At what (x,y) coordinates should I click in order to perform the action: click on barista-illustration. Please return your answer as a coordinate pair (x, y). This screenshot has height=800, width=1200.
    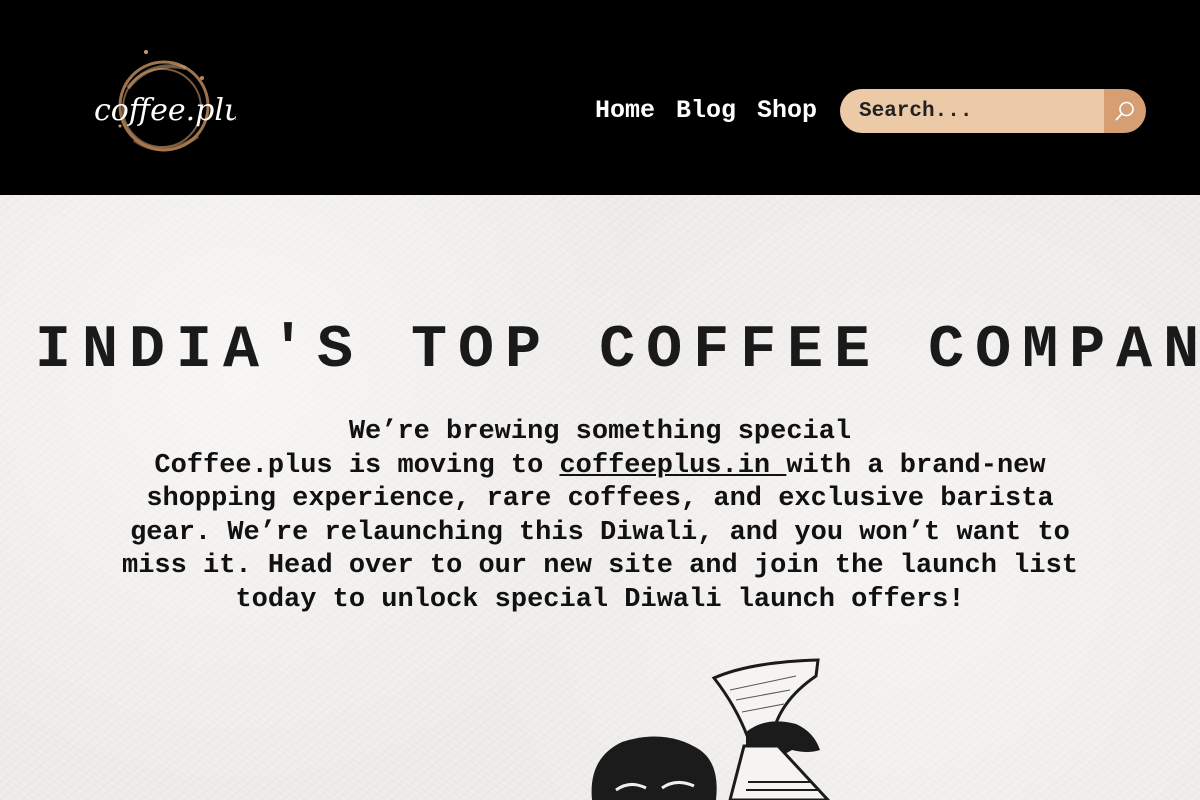
    Looking at the image, I should click on (720, 725).